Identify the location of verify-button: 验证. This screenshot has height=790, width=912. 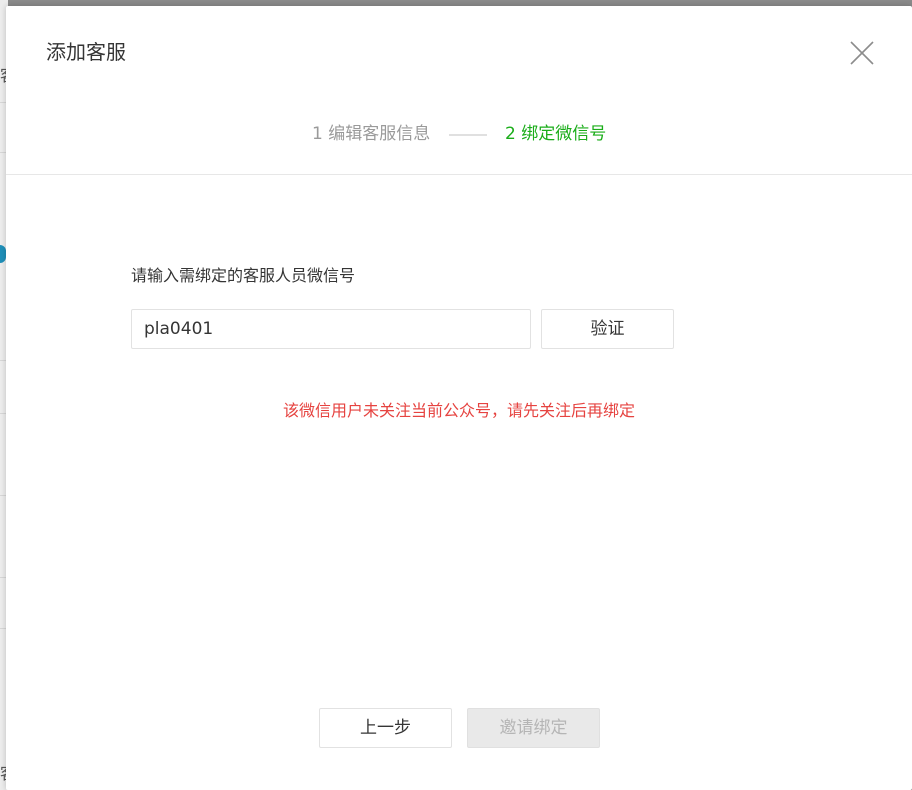
(607, 329).